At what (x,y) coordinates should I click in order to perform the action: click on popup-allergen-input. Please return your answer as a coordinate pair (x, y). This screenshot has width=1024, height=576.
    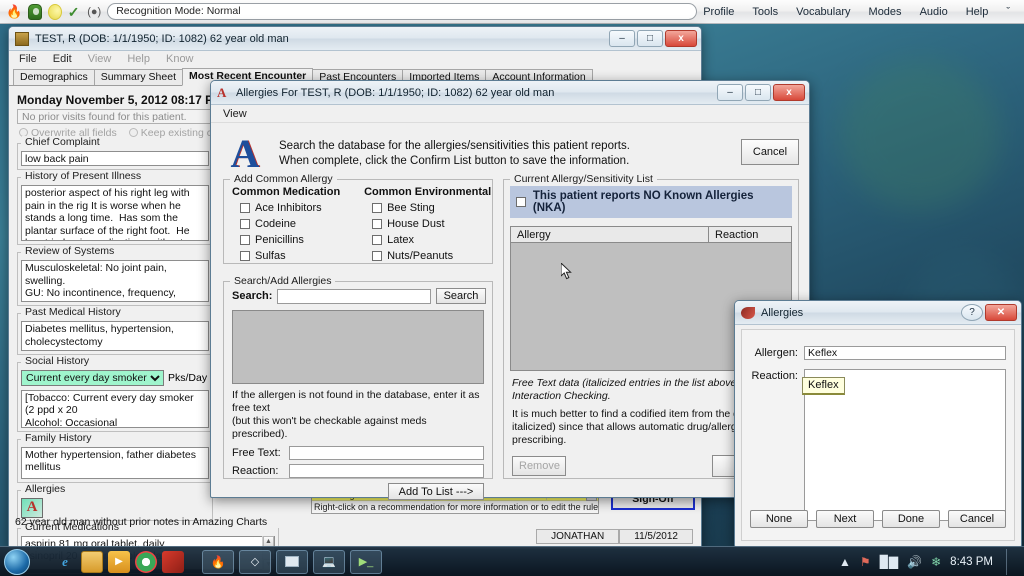
    Looking at the image, I should click on (905, 353).